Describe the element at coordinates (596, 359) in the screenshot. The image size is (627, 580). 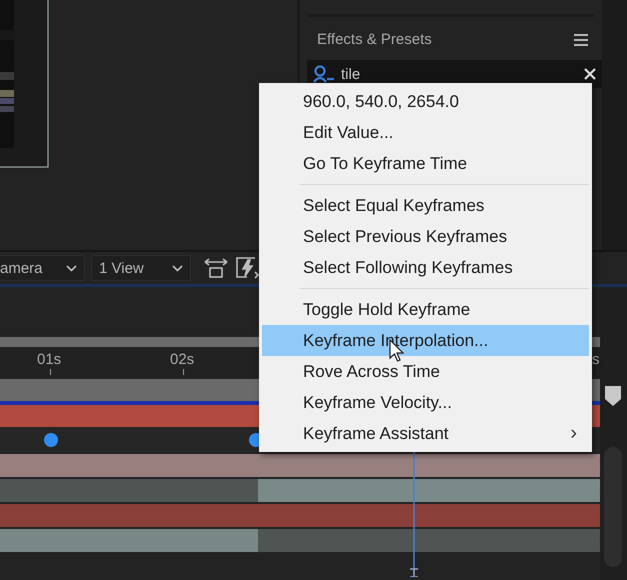
I see `time-label: s` at that location.